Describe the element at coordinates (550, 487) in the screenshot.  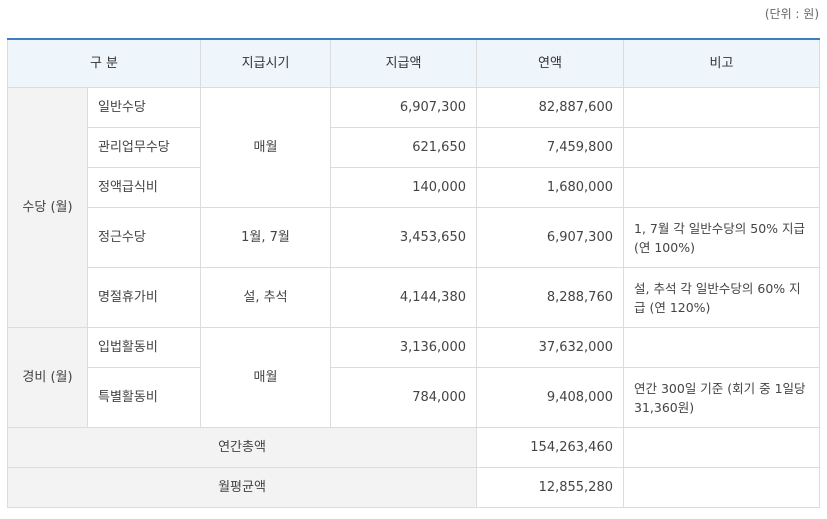
I see `monthly-average-value: 12,855,280` at that location.